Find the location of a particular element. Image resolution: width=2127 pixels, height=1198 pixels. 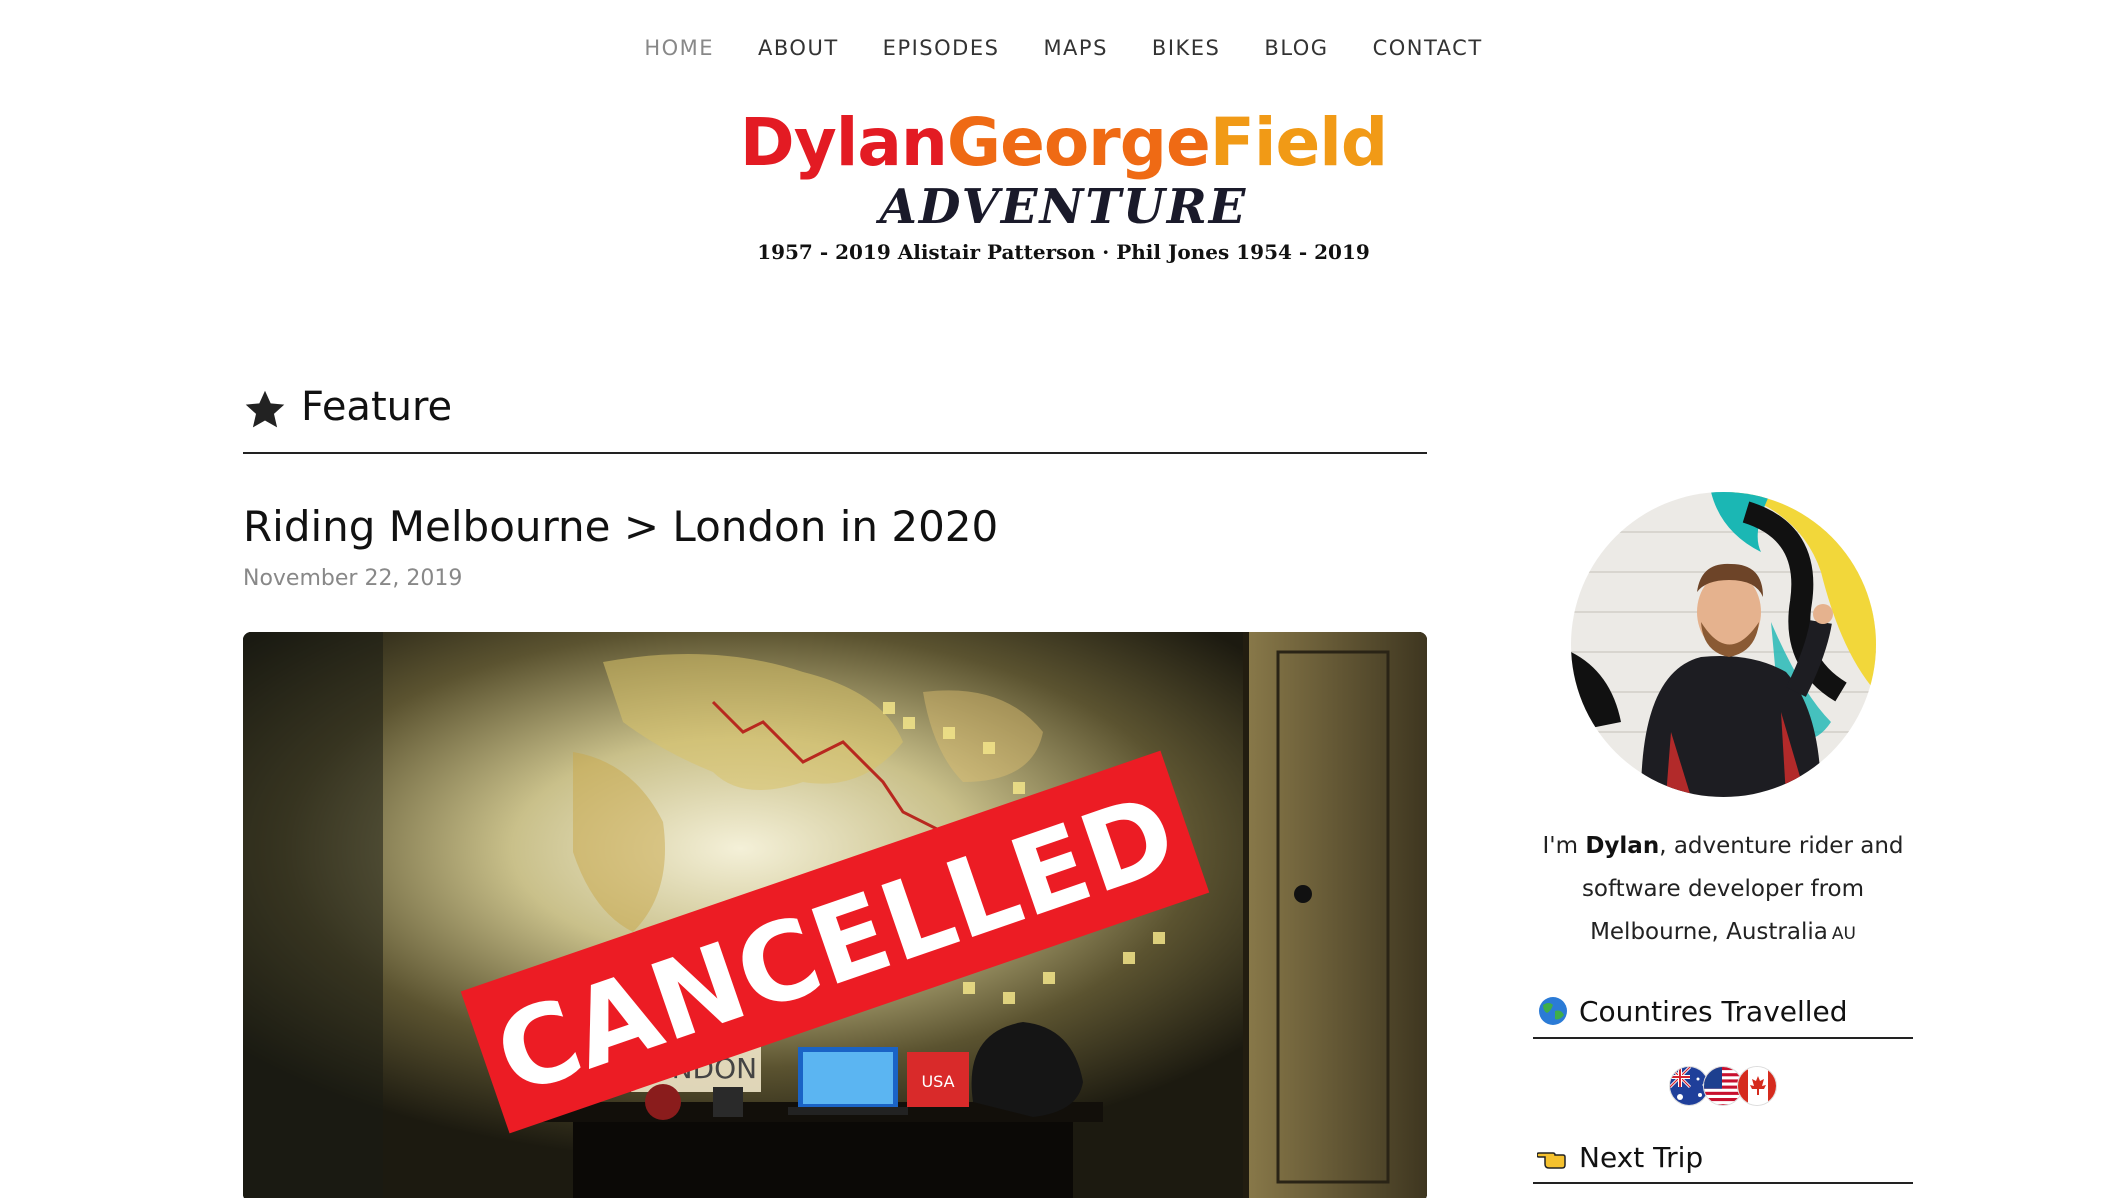

logo-wordmark: DylanGeorgeField is located at coordinates (1063, 143).